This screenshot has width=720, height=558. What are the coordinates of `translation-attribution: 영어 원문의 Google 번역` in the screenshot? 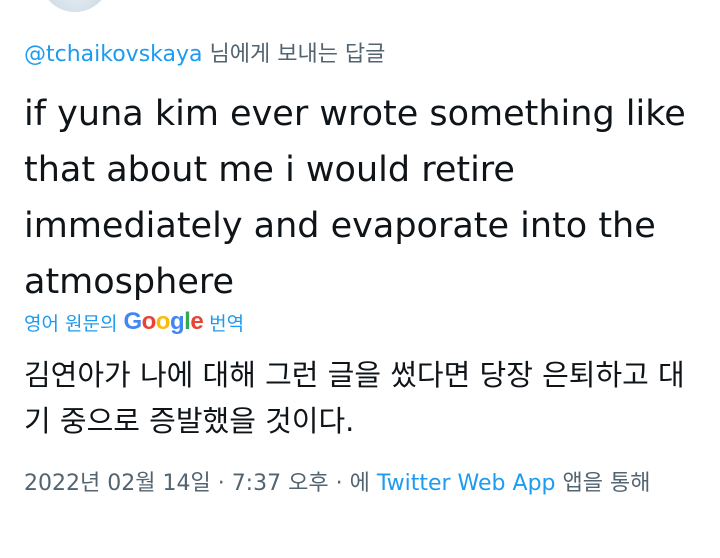 It's located at (134, 322).